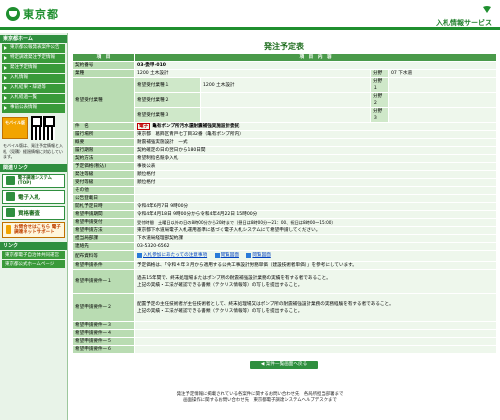  What do you see at coordinates (315, 230) in the screenshot?
I see `value-hoho2: 東京都下水道局電子入札運用基準に基づく電子入札システムにて希望申請してください。` at bounding box center [315, 230].